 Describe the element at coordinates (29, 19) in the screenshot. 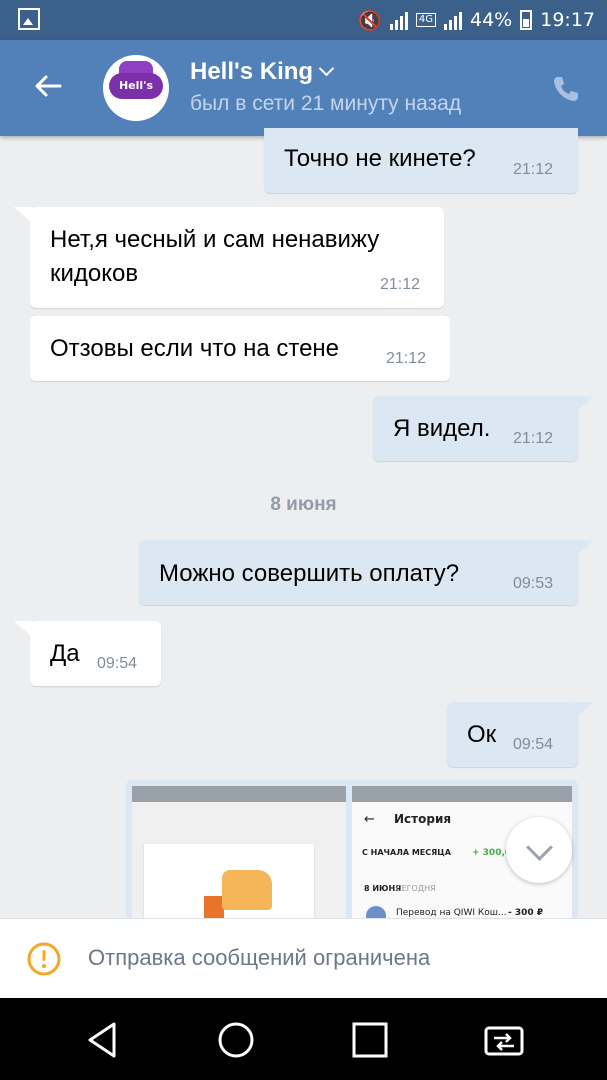

I see `gallery-notification-icon` at that location.